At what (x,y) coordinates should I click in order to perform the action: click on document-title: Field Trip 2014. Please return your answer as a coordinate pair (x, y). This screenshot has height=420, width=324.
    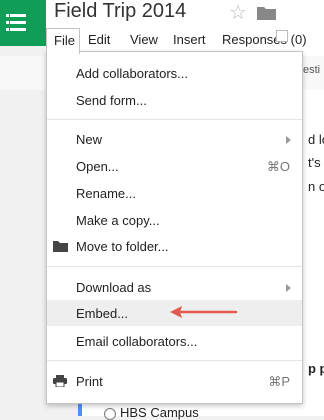
    Looking at the image, I should click on (120, 11).